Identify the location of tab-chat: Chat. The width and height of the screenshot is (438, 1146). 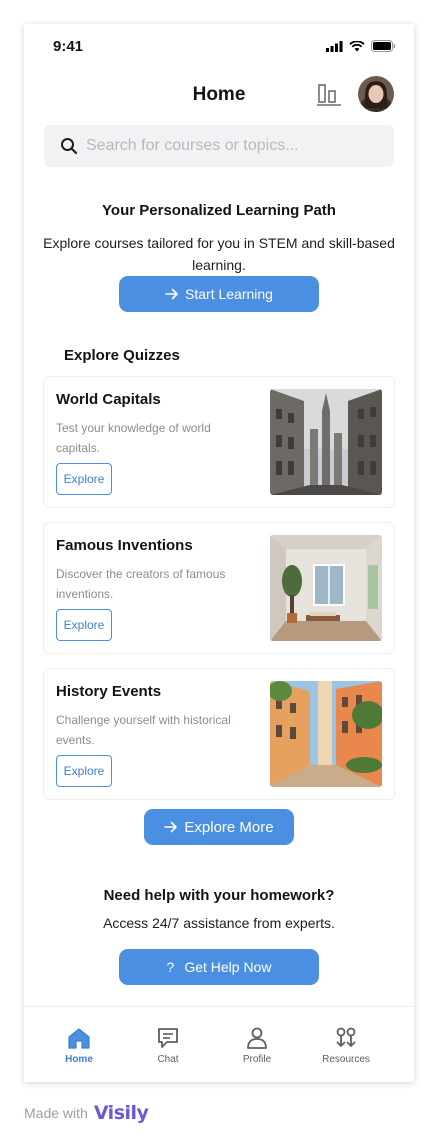
(168, 1044).